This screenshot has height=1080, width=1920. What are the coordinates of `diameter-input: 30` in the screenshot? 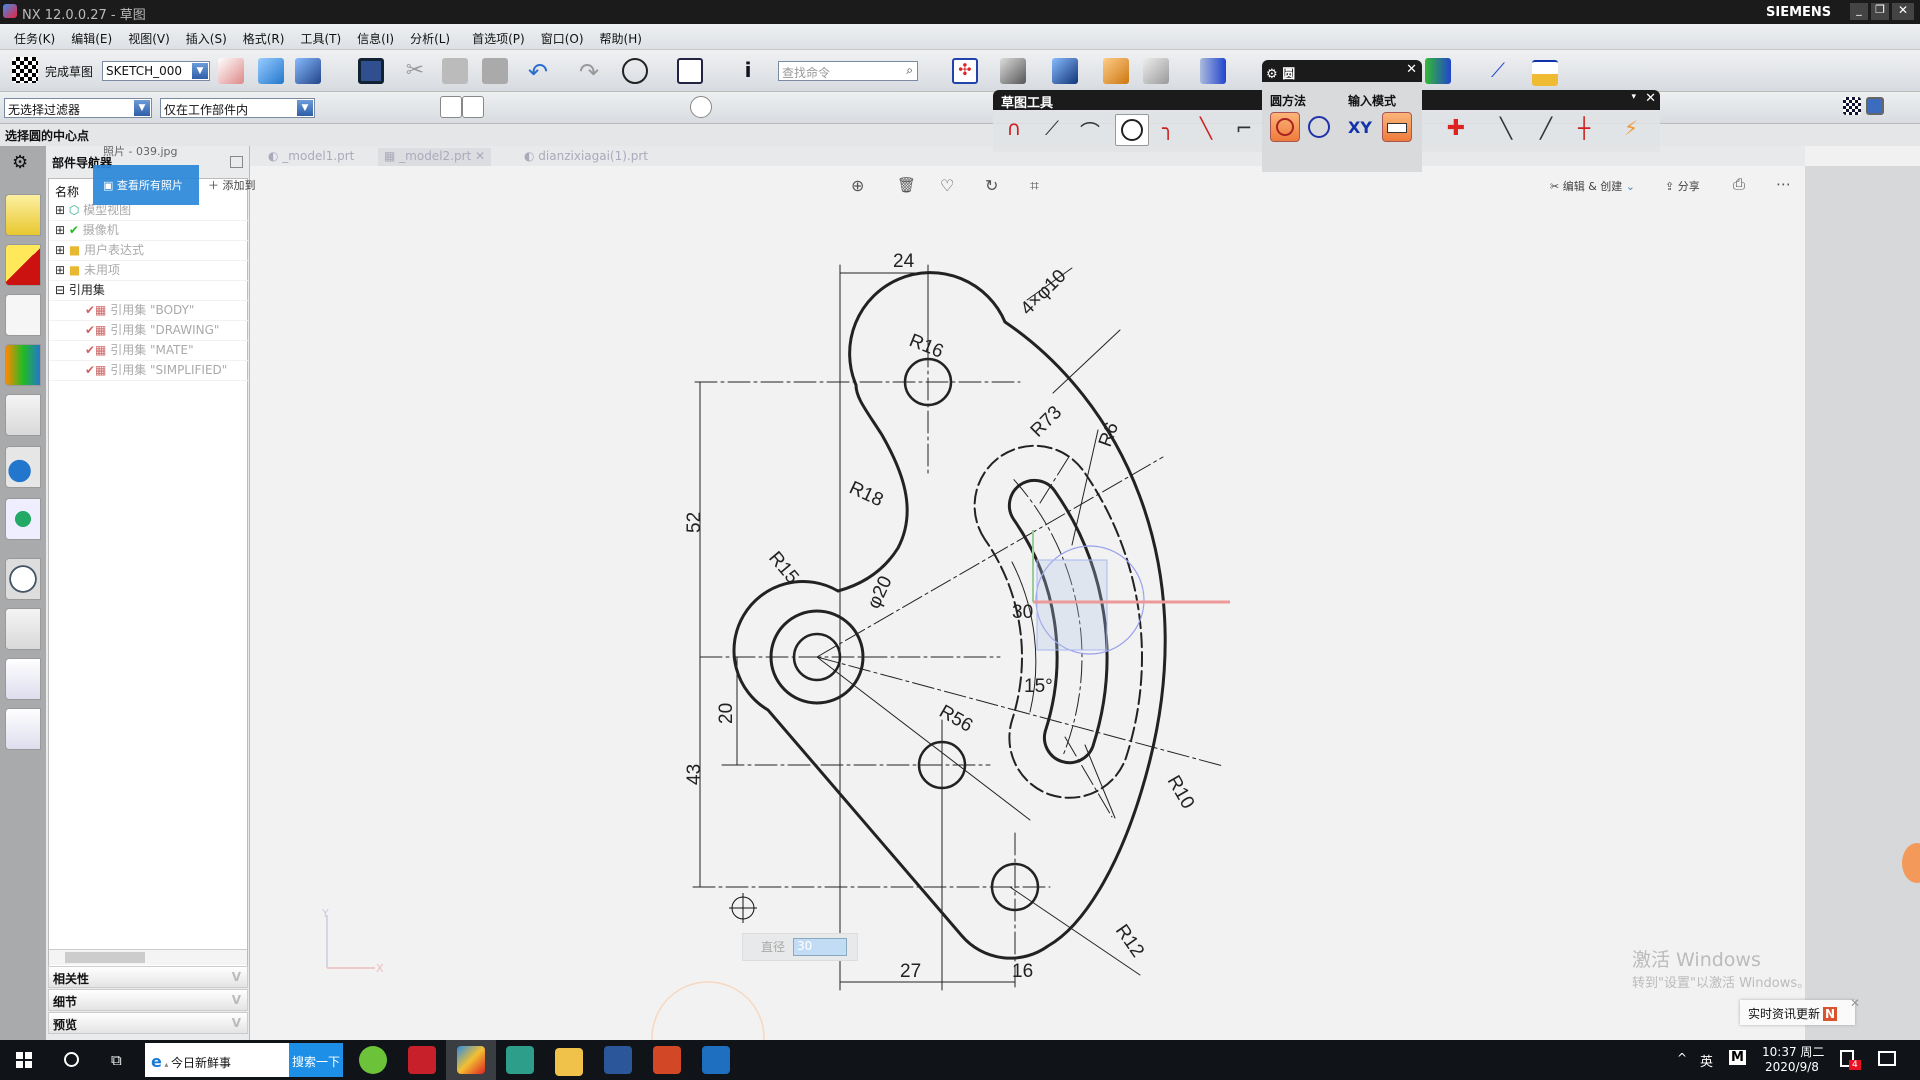 It's located at (820, 947).